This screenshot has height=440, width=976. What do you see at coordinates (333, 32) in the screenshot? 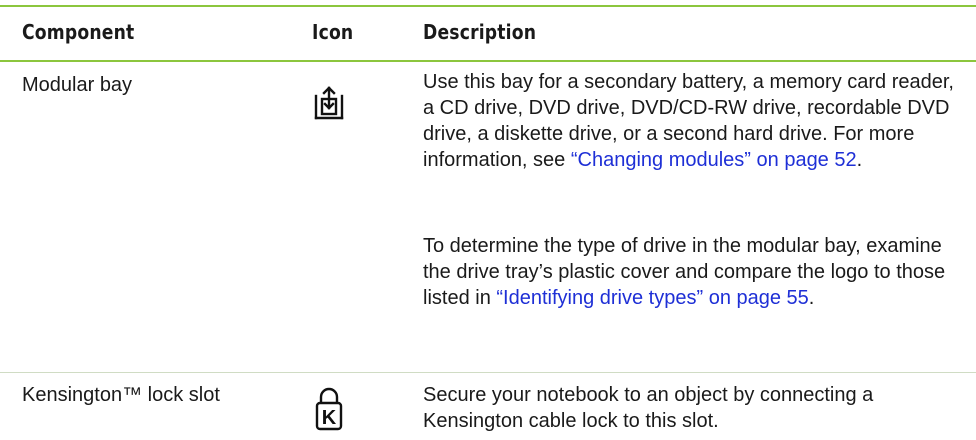
I see `header-icon: Icon` at bounding box center [333, 32].